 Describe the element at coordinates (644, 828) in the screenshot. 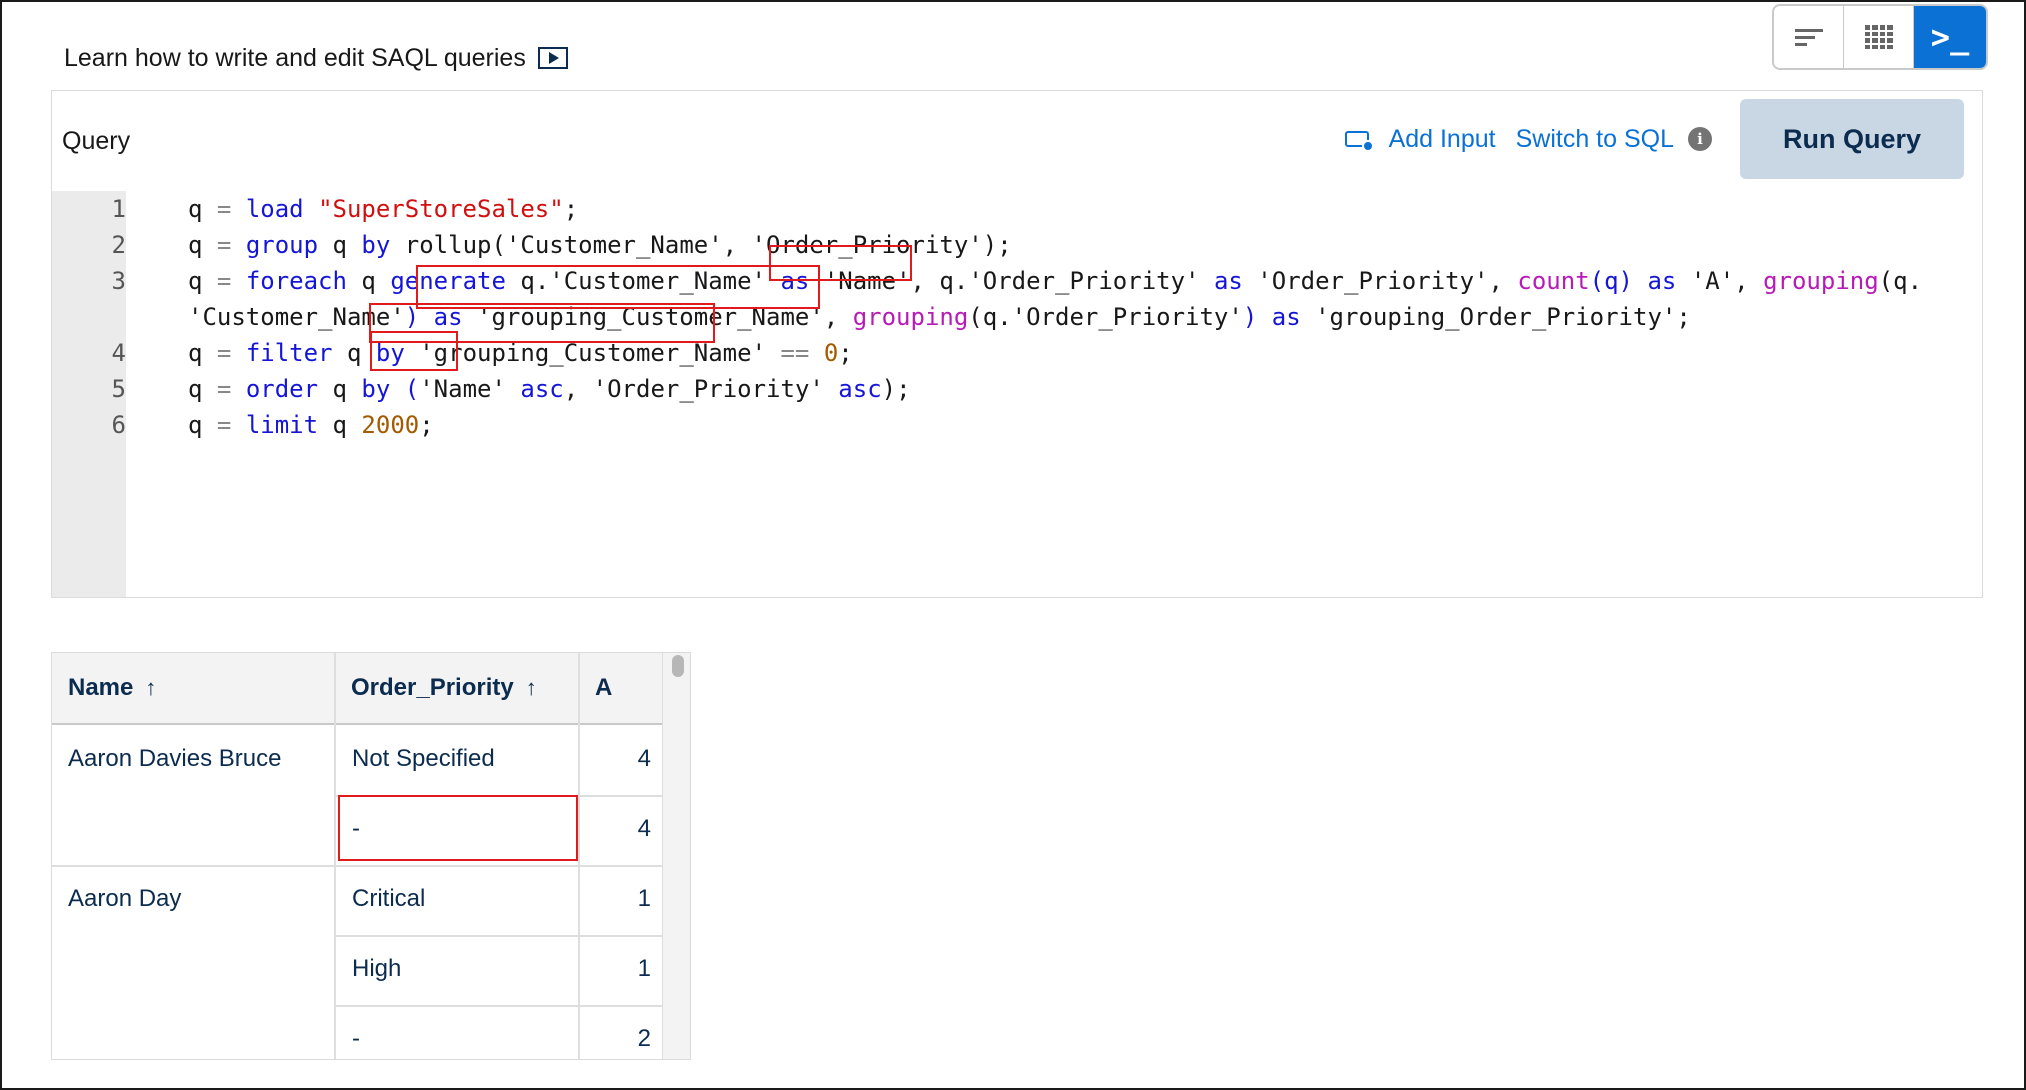

I see `count-cell: 4` at that location.